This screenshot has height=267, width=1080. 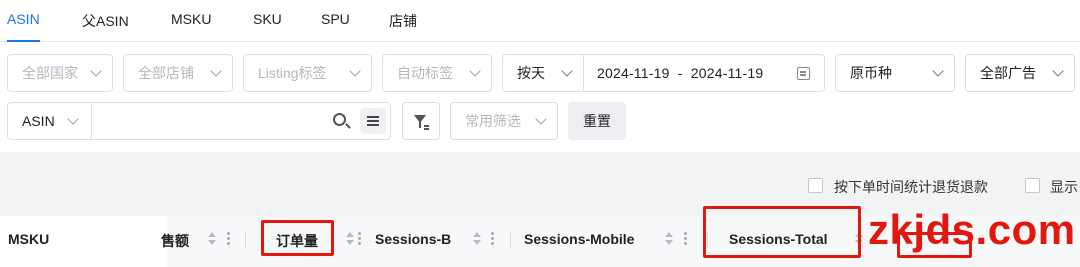 I want to click on list-icon, so click(x=373, y=117).